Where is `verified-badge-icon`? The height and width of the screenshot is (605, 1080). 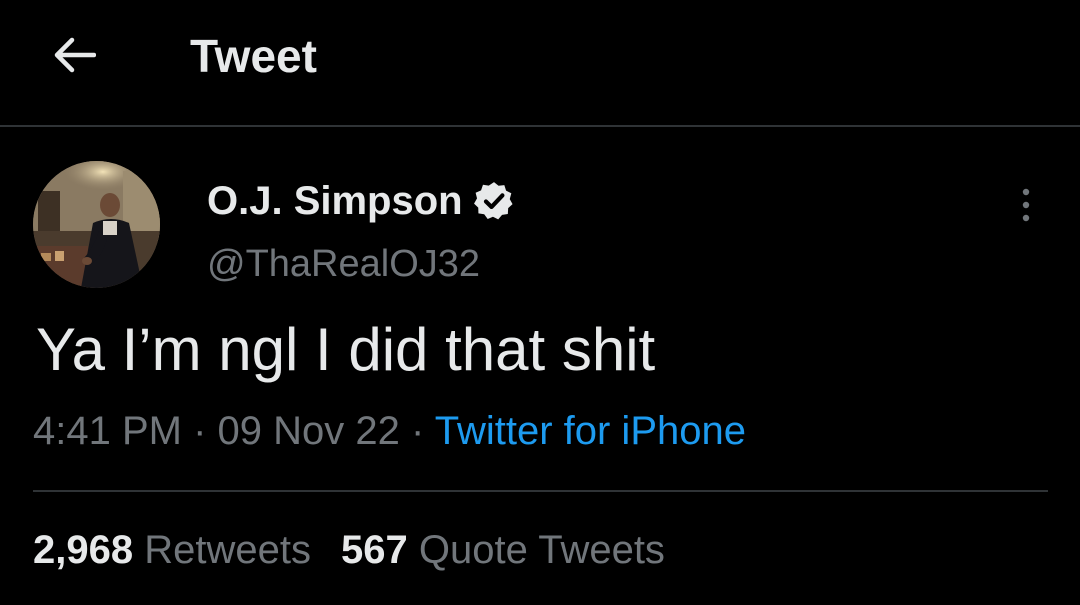 verified-badge-icon is located at coordinates (493, 201).